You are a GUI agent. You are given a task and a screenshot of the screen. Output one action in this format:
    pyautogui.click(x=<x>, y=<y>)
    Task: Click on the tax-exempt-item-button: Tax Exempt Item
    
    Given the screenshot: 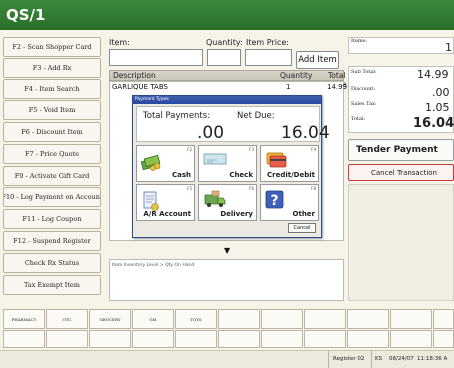 What is the action you would take?
    pyautogui.click(x=52, y=285)
    